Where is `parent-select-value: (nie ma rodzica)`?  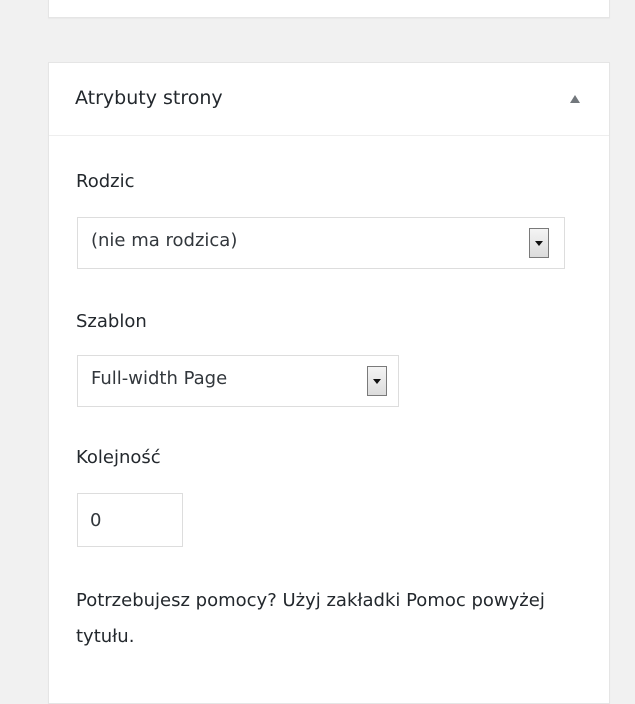
parent-select-value: (nie ma rodzica) is located at coordinates (164, 240).